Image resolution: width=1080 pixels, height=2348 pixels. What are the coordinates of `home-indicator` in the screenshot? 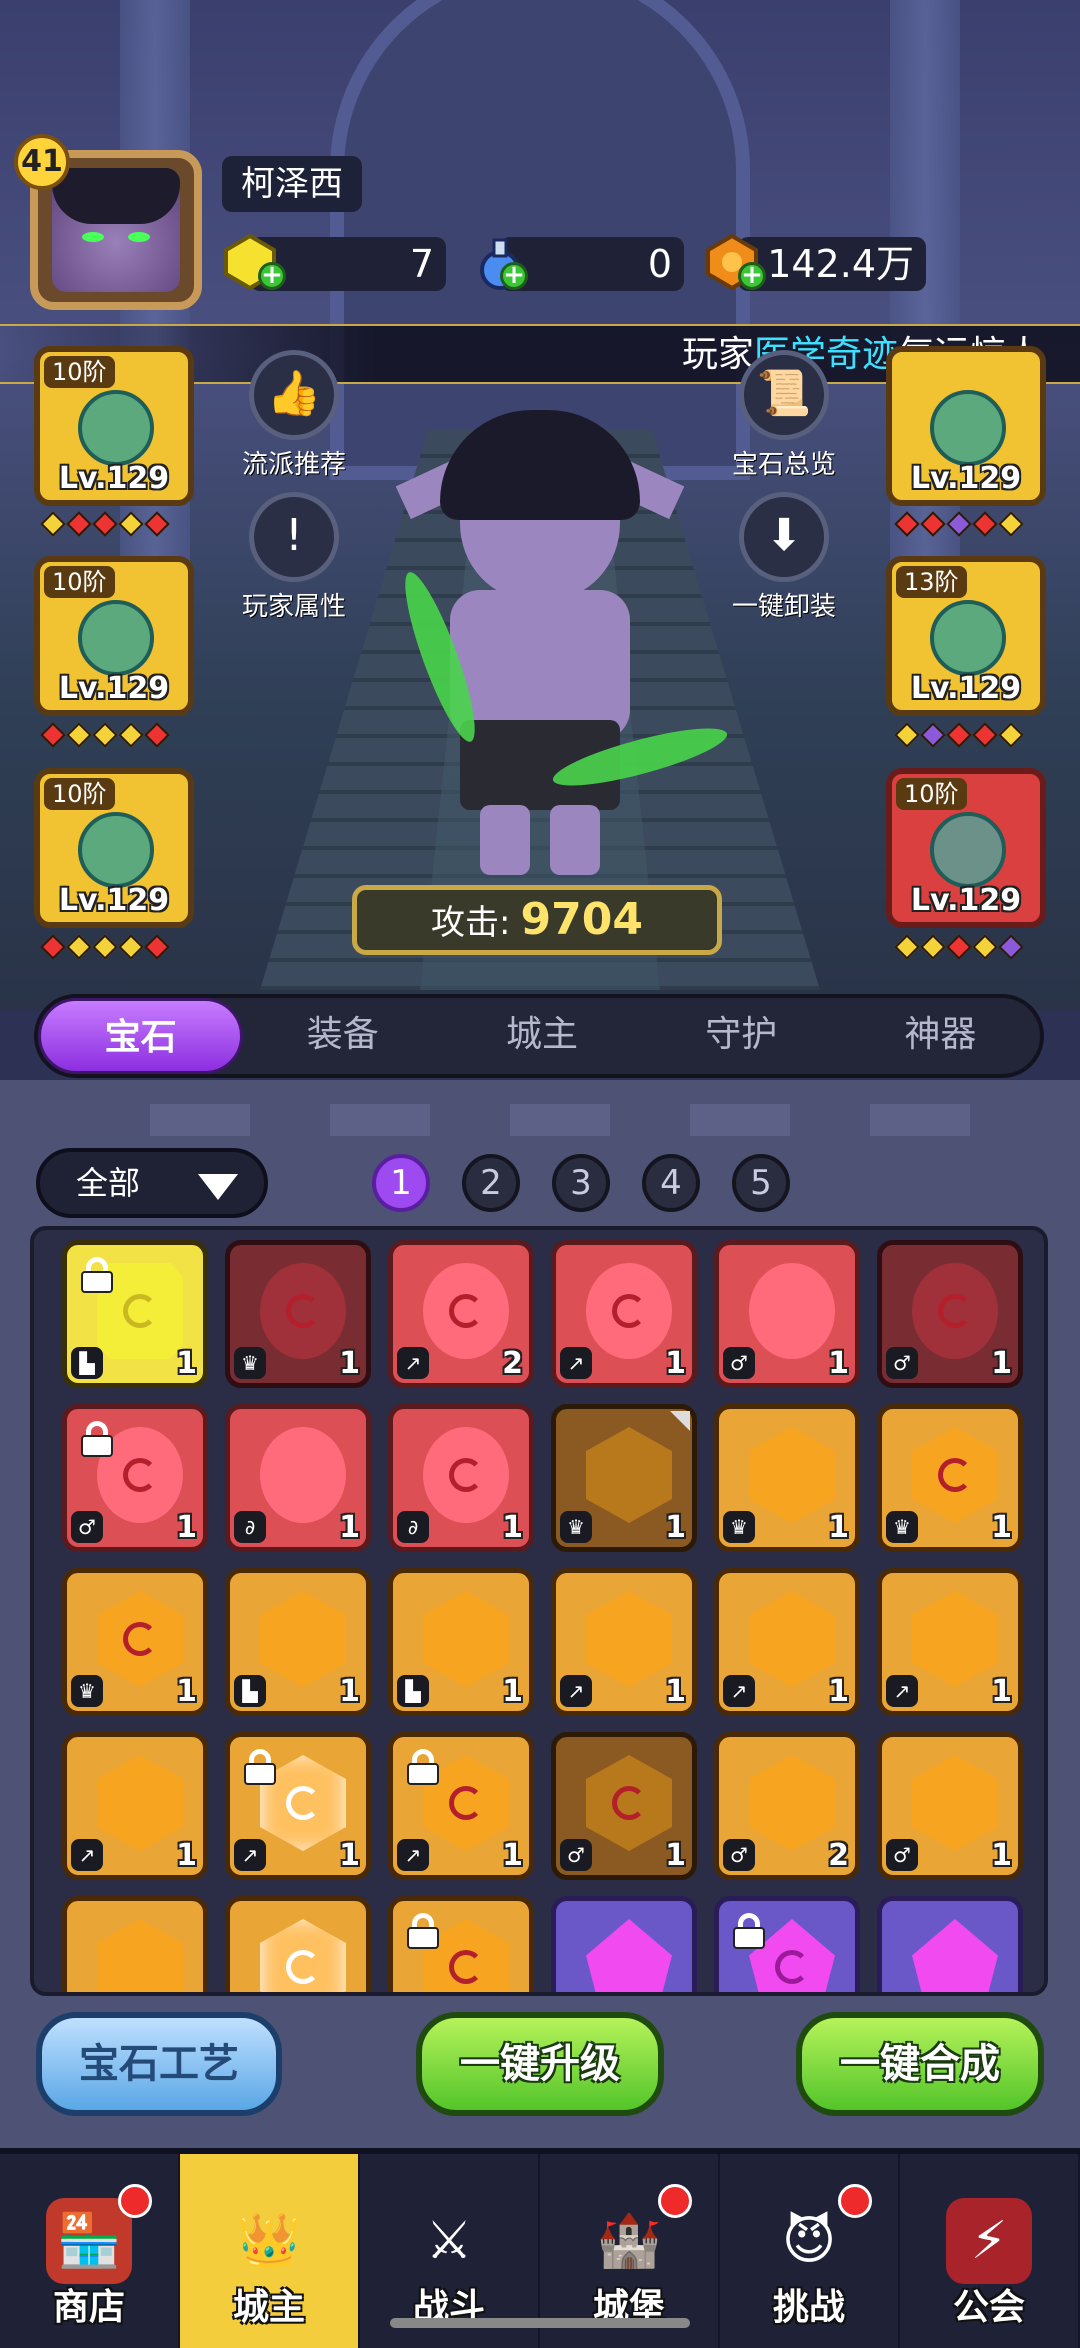 It's located at (540, 2323).